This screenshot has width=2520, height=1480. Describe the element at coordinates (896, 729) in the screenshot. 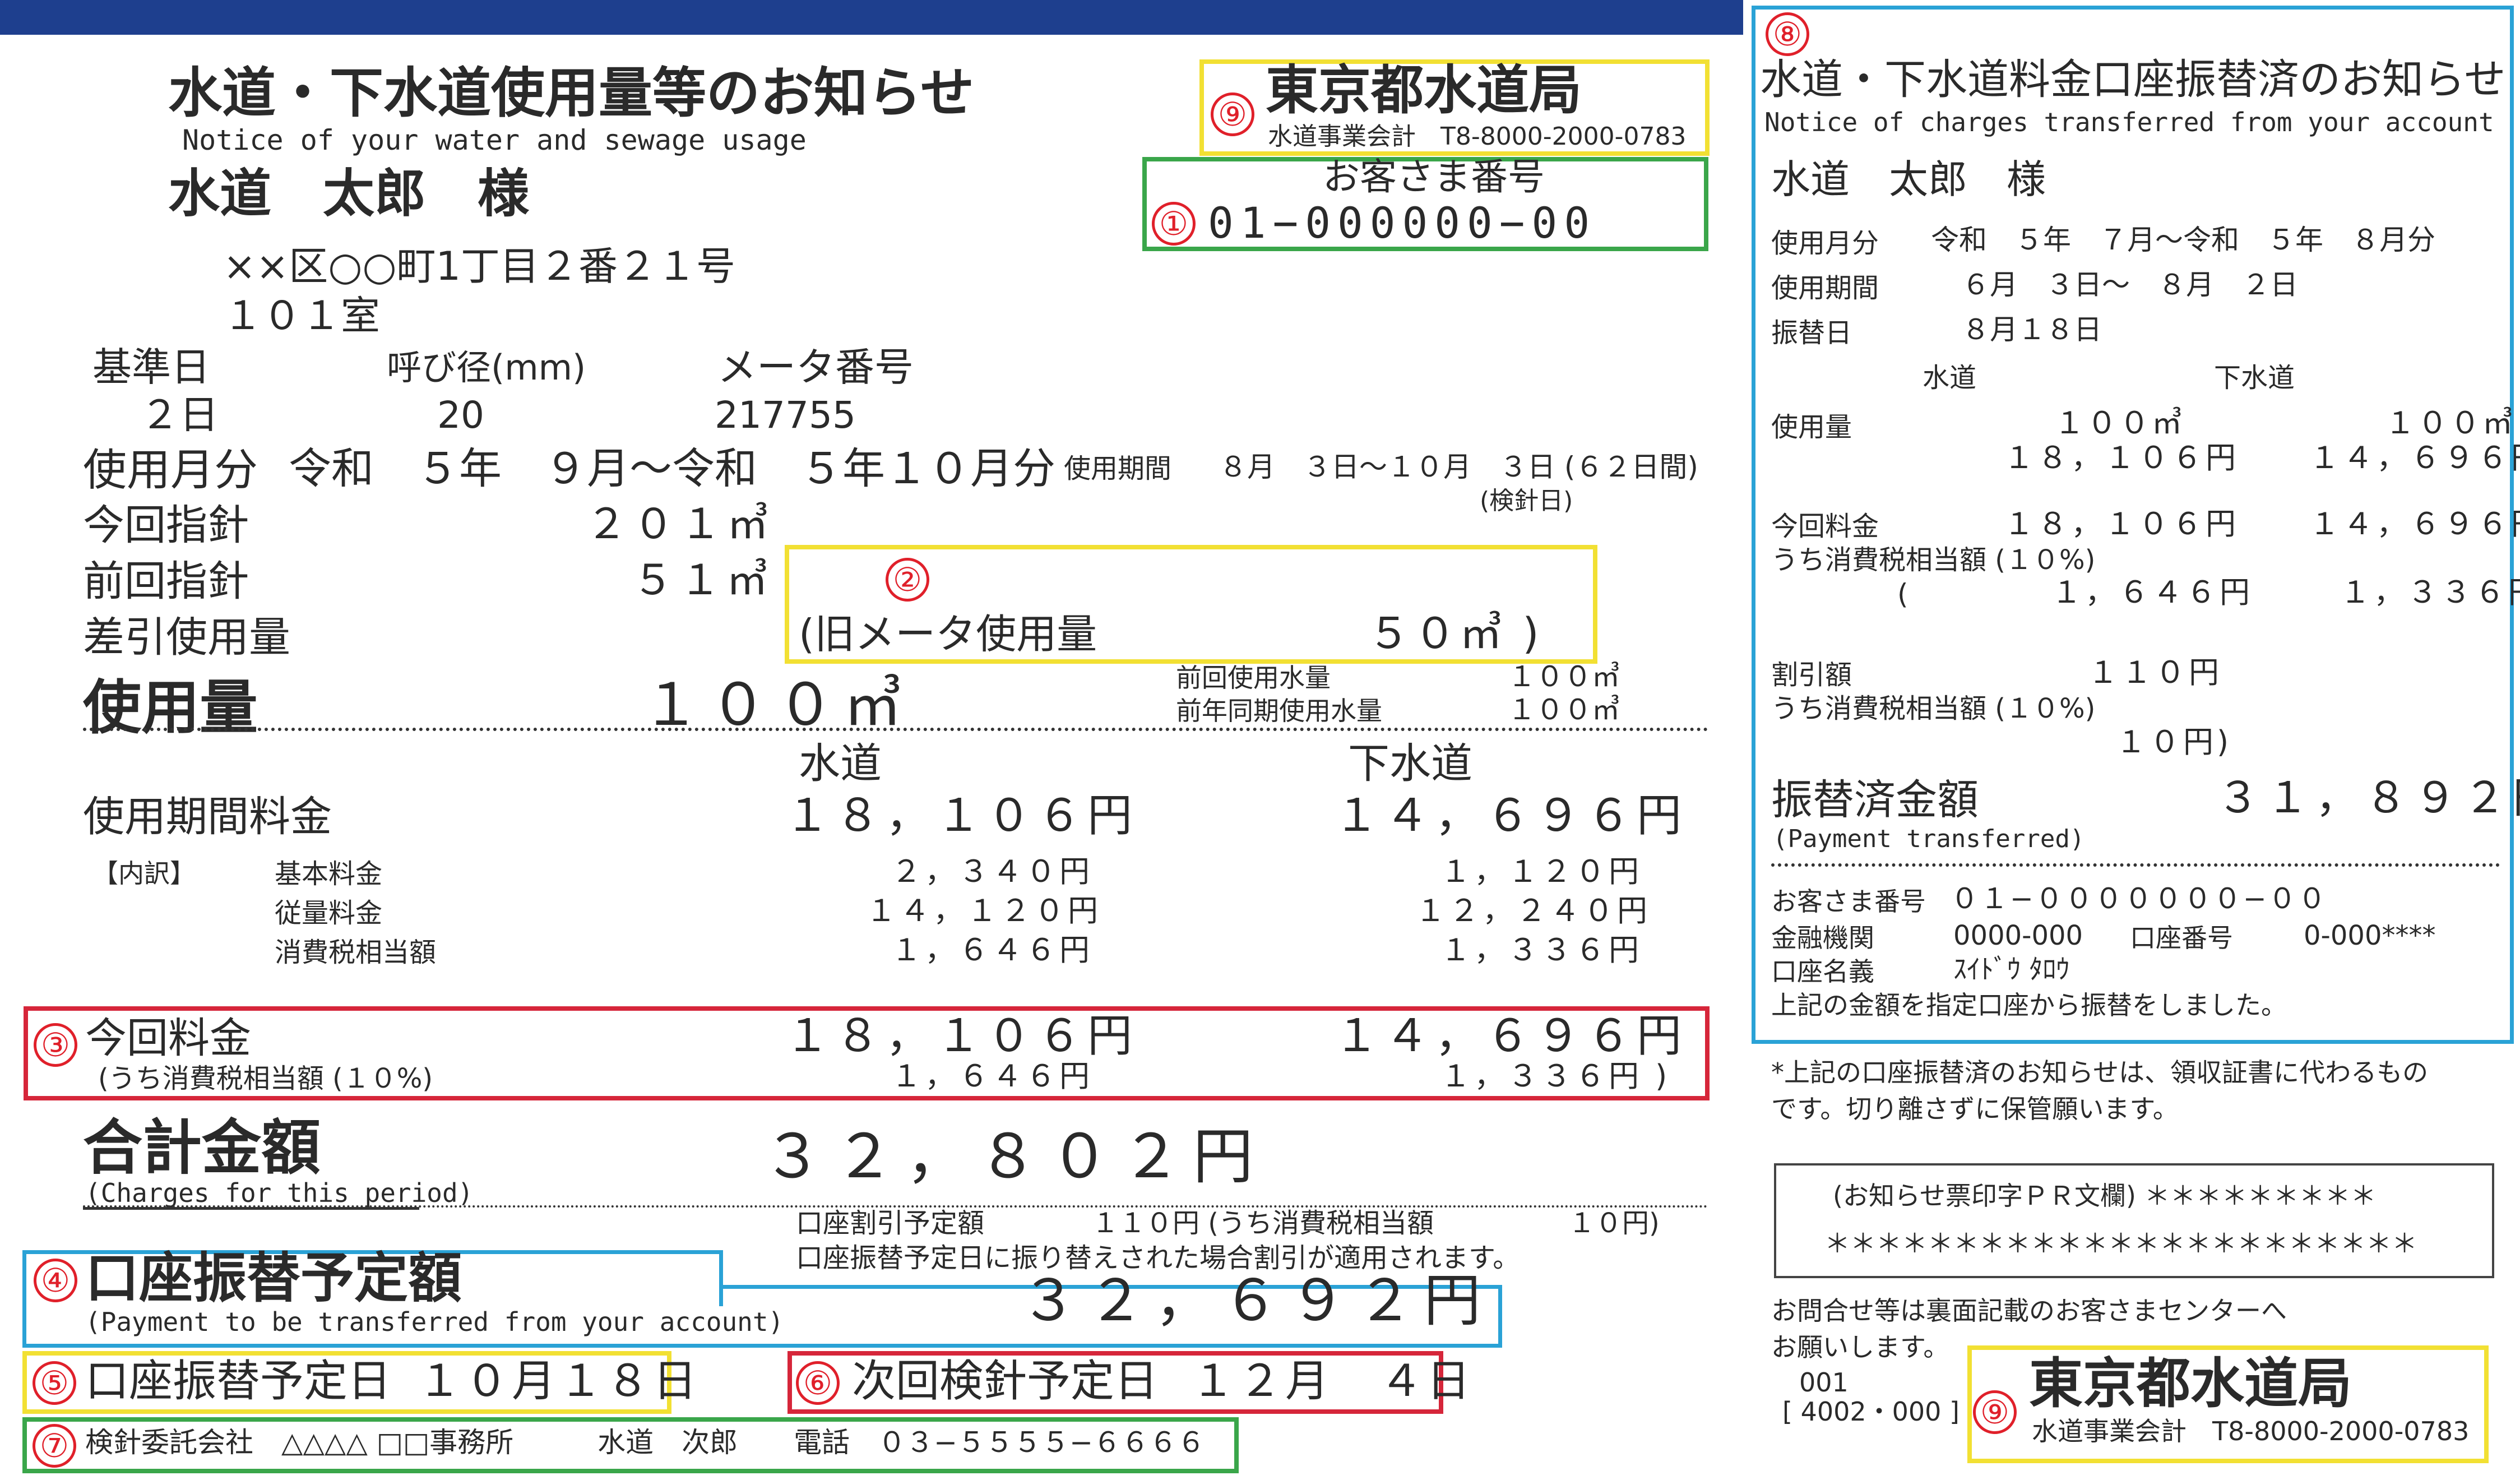

I see `divider` at that location.